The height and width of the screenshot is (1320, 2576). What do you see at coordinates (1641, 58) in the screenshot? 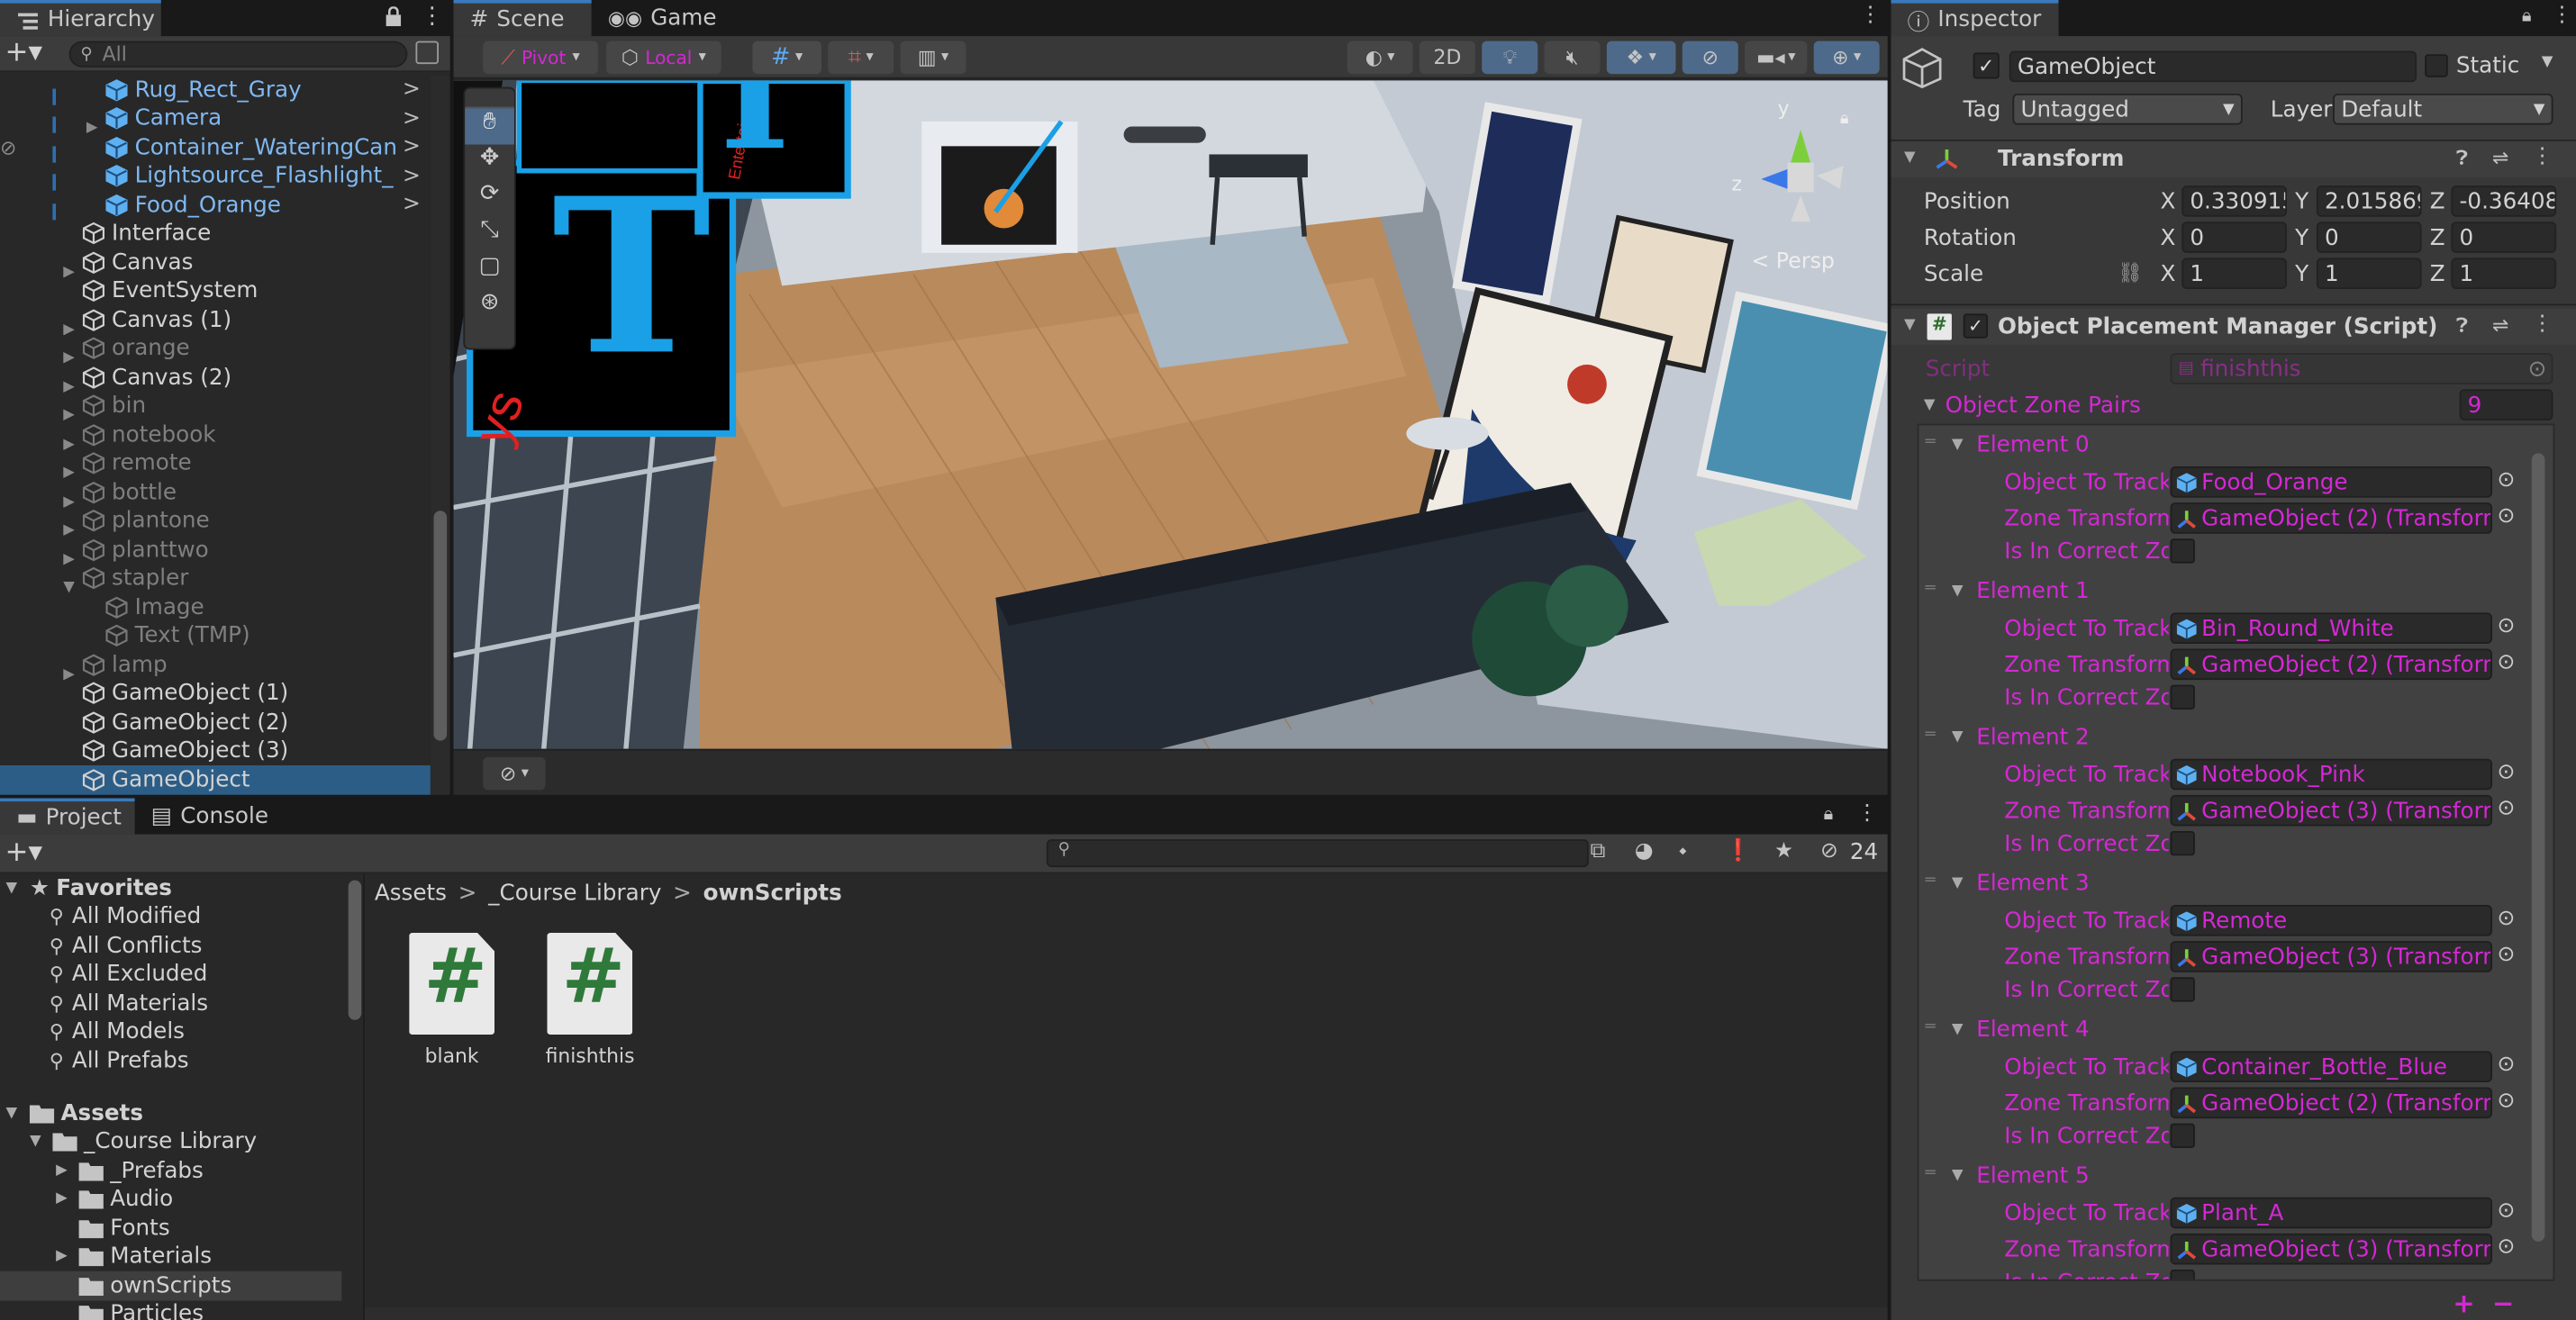
I see `effects-toggle: ❖ ▾` at bounding box center [1641, 58].